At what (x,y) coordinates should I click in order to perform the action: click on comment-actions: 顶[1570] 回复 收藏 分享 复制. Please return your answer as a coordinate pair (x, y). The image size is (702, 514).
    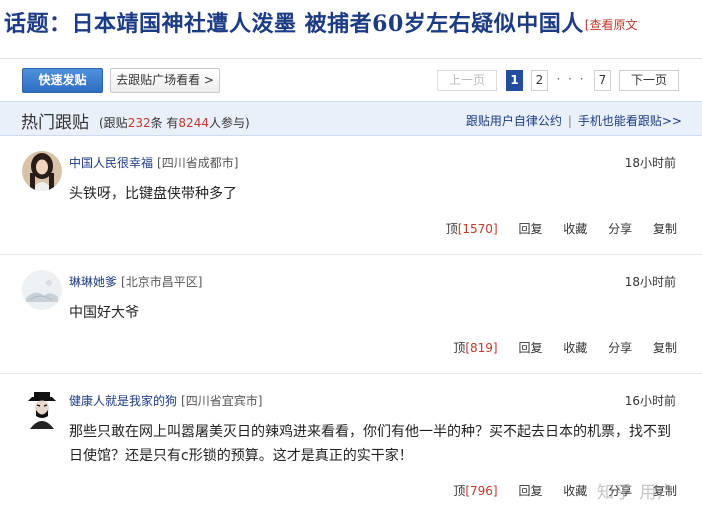
    Looking at the image, I should click on (561, 228).